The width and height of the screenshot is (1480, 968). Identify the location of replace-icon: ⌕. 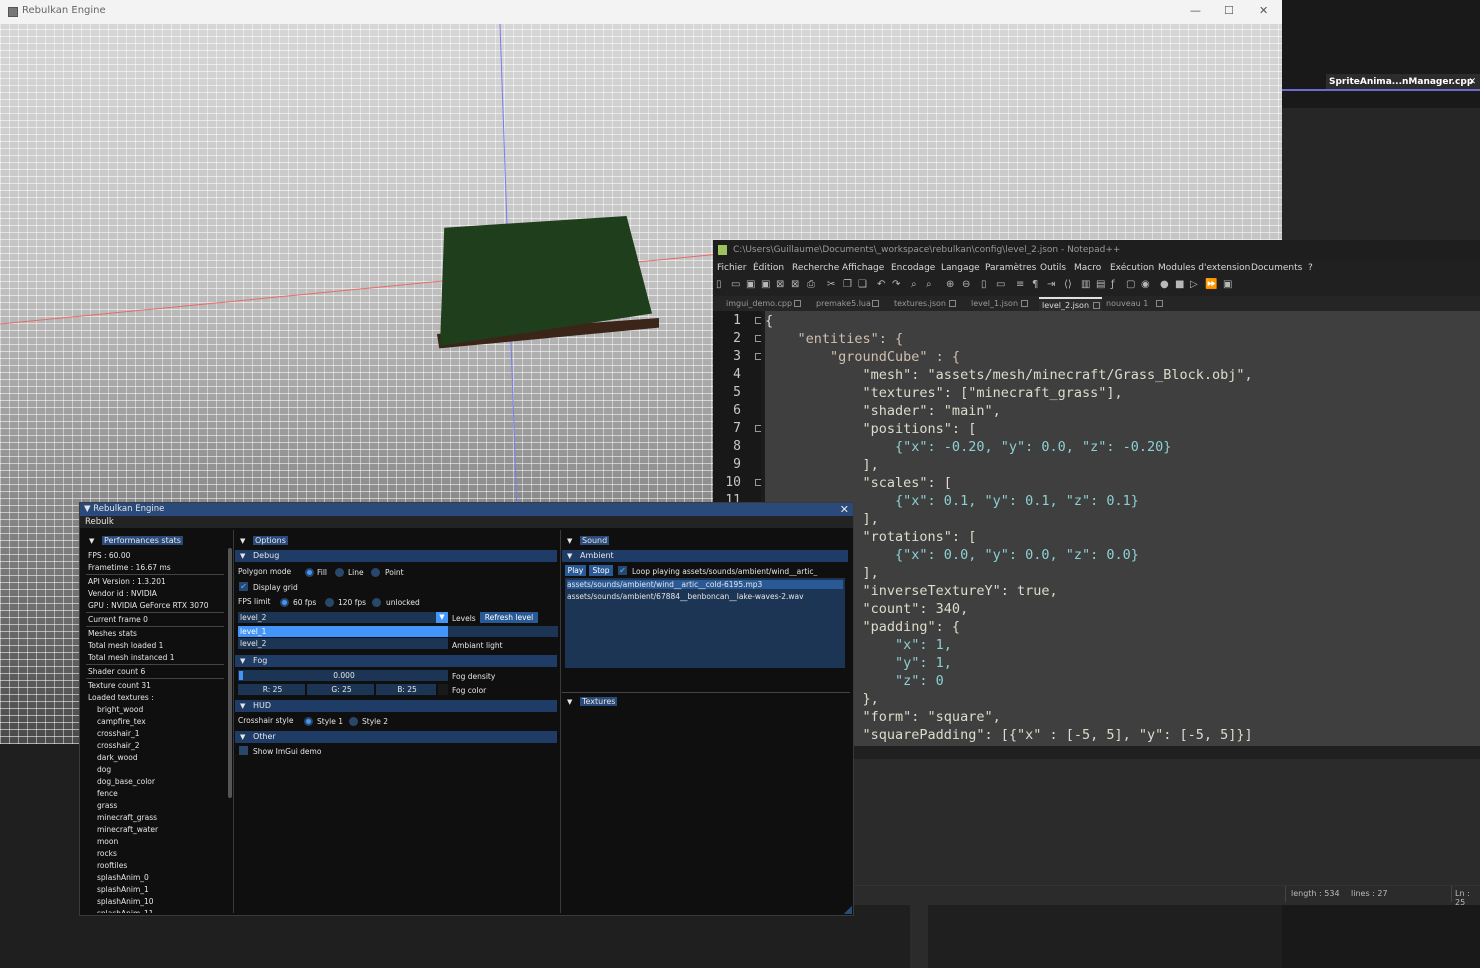
(929, 284).